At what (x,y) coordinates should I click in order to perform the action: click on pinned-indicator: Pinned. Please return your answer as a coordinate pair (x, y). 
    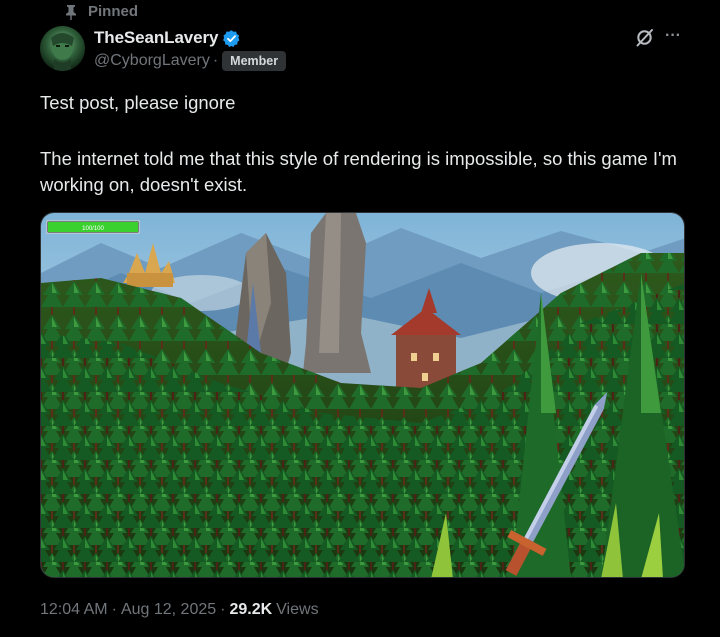
    Looking at the image, I should click on (101, 11).